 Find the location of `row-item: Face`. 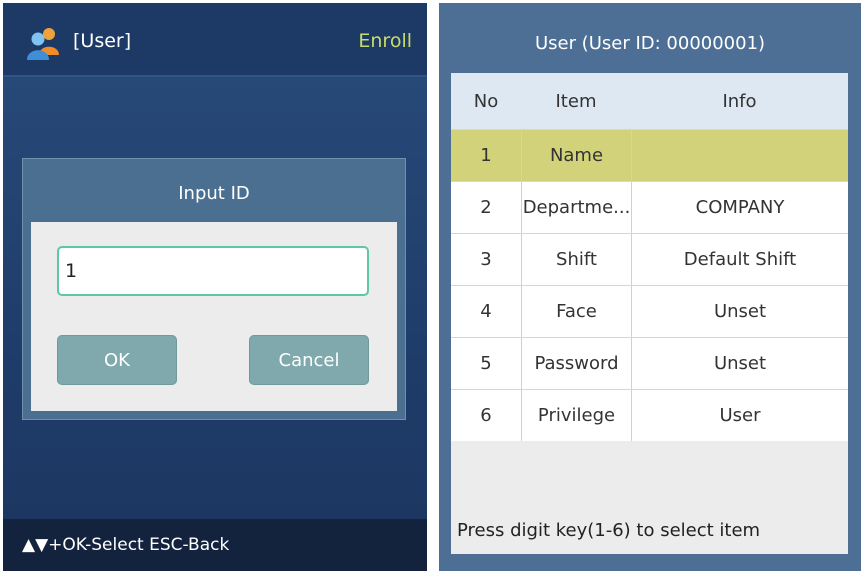

row-item: Face is located at coordinates (576, 311).